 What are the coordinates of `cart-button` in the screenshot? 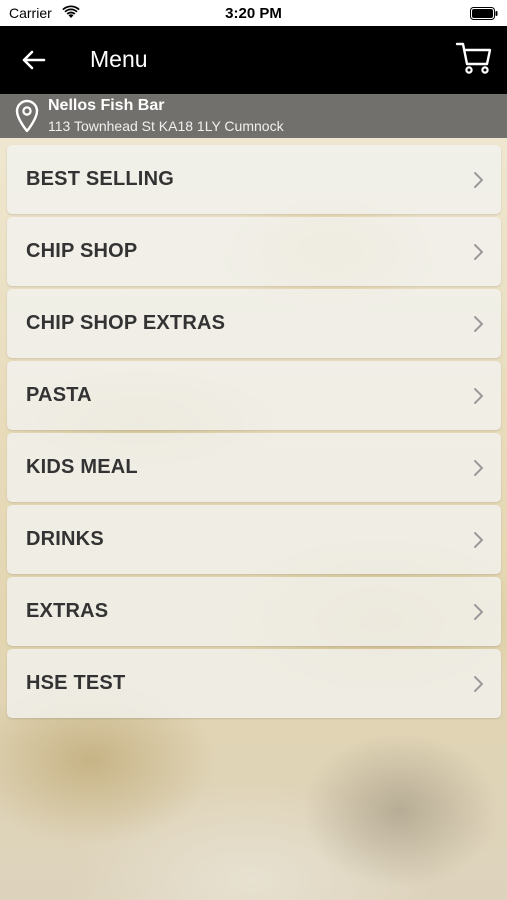 It's located at (474, 58).